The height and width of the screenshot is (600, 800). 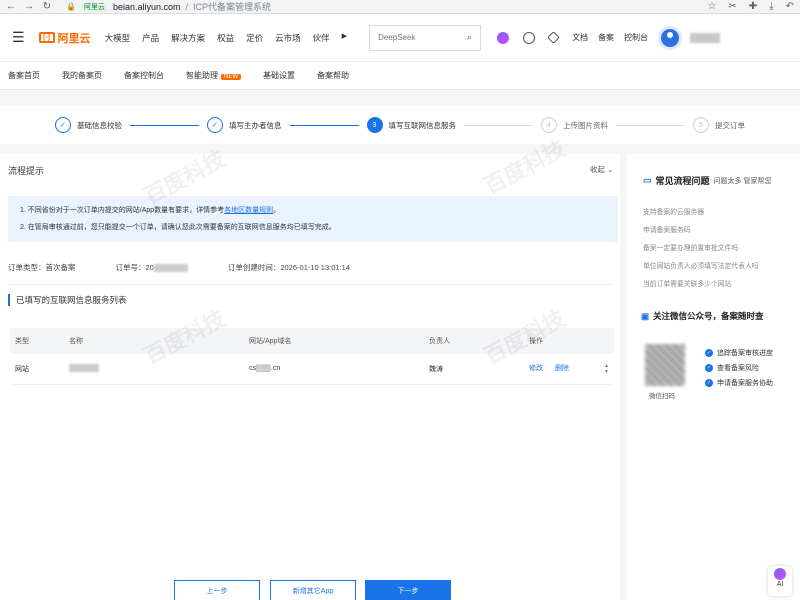 What do you see at coordinates (37, 369) in the screenshot?
I see `cell-type: 网站` at bounding box center [37, 369].